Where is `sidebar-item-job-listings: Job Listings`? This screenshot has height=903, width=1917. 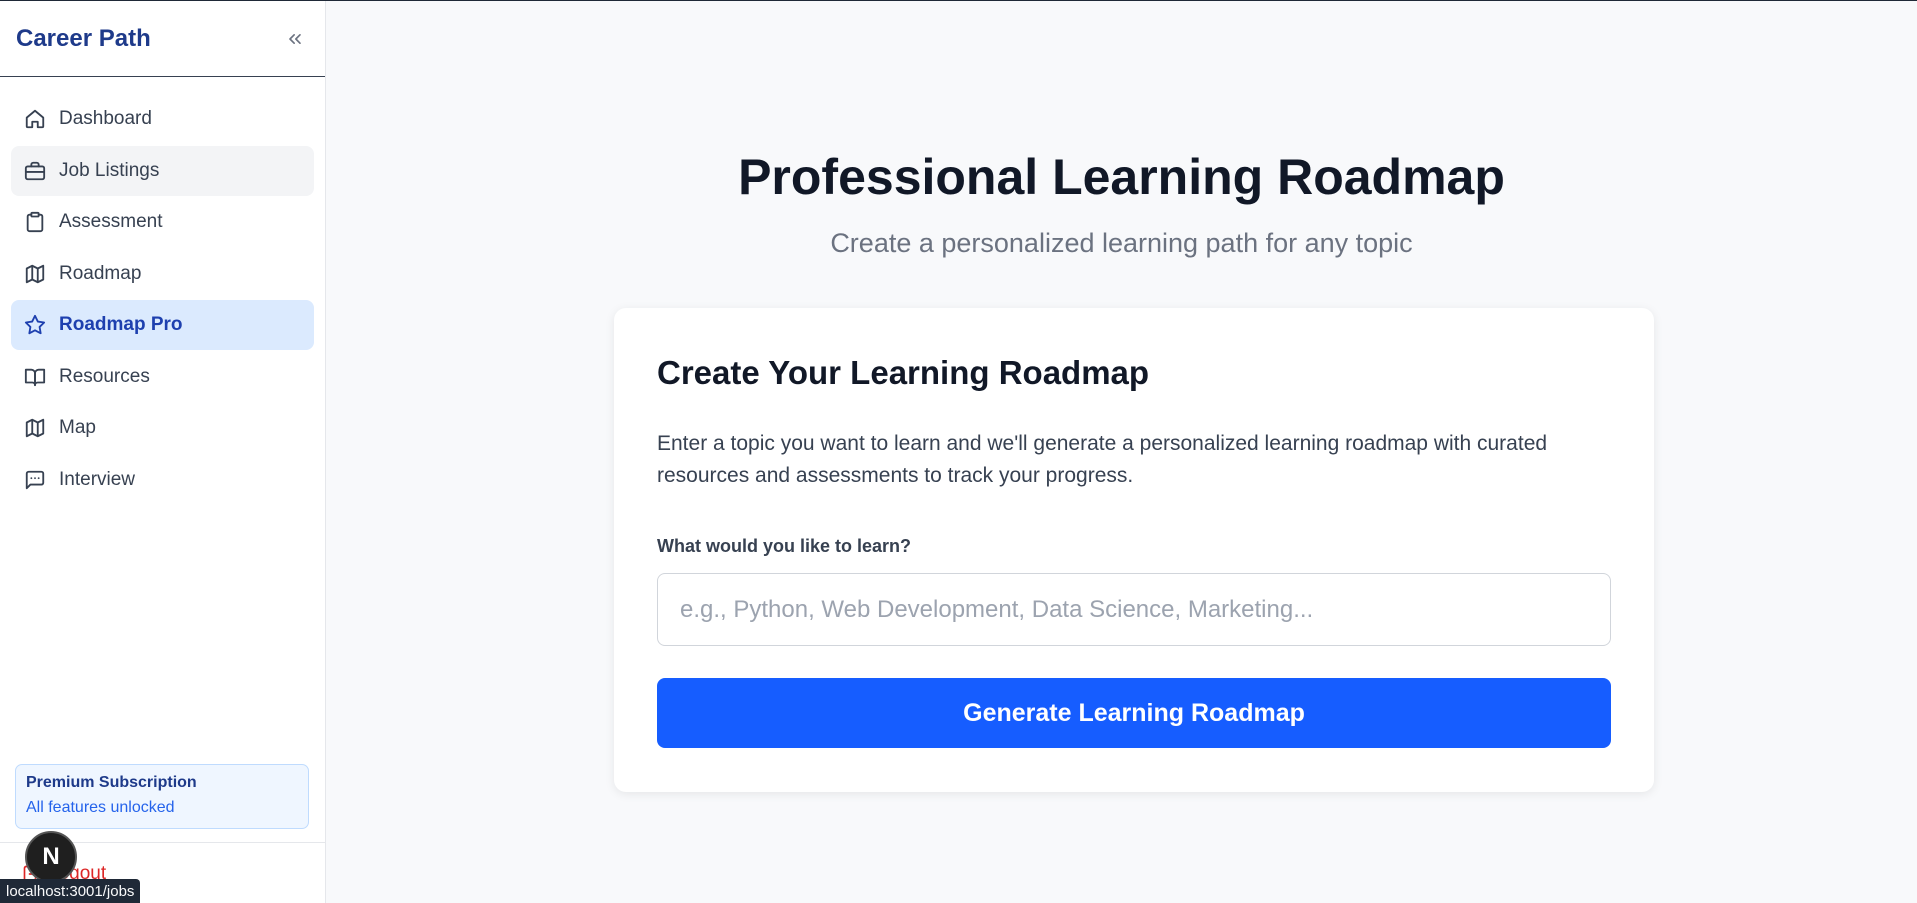 sidebar-item-job-listings: Job Listings is located at coordinates (162, 170).